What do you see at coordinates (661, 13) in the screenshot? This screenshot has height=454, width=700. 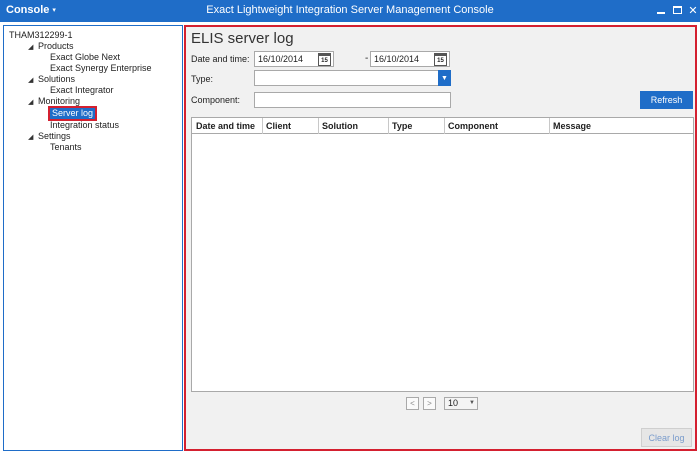 I see `minimize-icon` at bounding box center [661, 13].